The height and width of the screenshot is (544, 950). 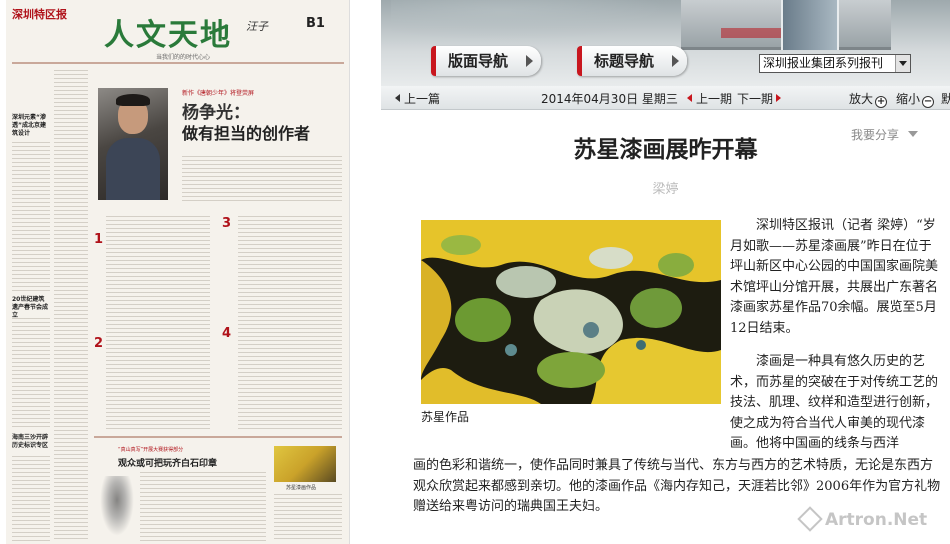 What do you see at coordinates (478, 61) in the screenshot?
I see `layout-navigation-label: 版面导航` at bounding box center [478, 61].